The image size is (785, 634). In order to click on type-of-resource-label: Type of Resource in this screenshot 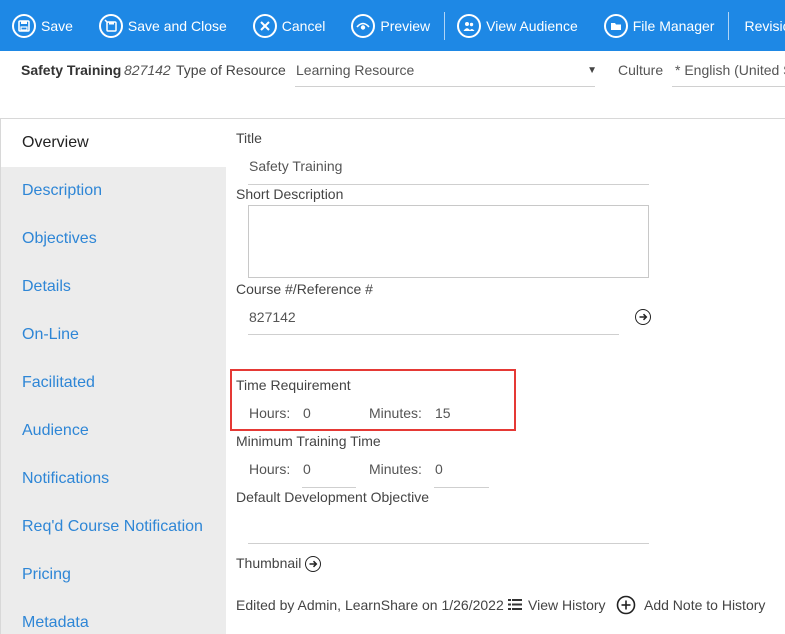, I will do `click(231, 70)`.